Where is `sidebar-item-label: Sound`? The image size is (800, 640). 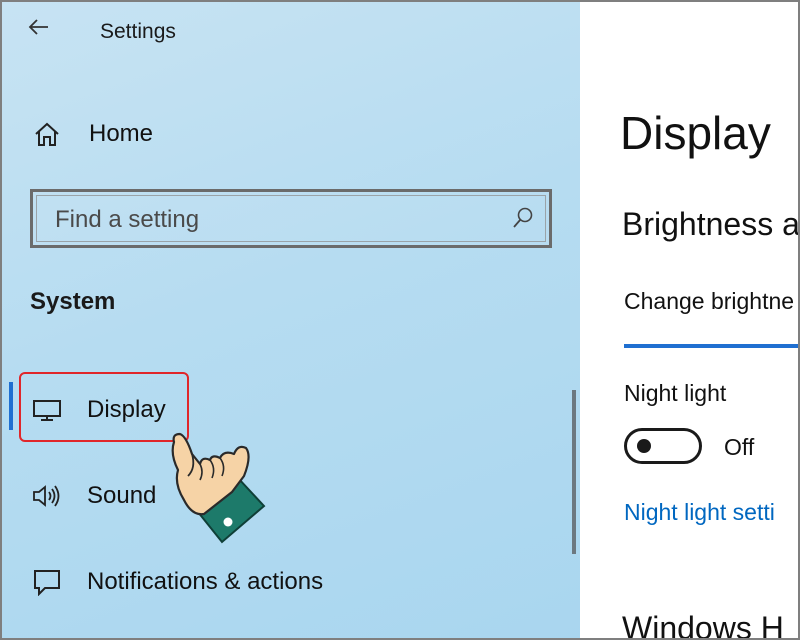 sidebar-item-label: Sound is located at coordinates (122, 495).